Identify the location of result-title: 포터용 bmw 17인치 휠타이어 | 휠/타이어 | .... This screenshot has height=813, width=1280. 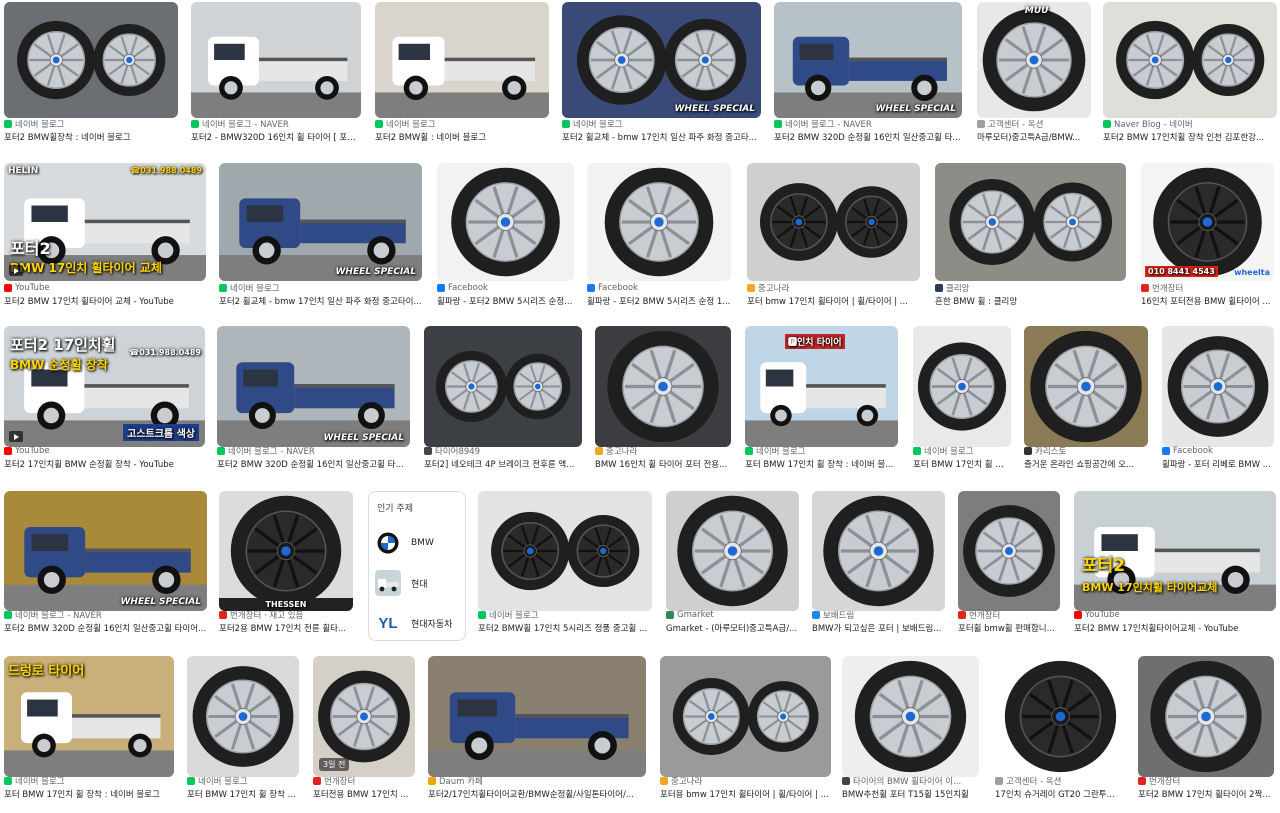
(745, 794).